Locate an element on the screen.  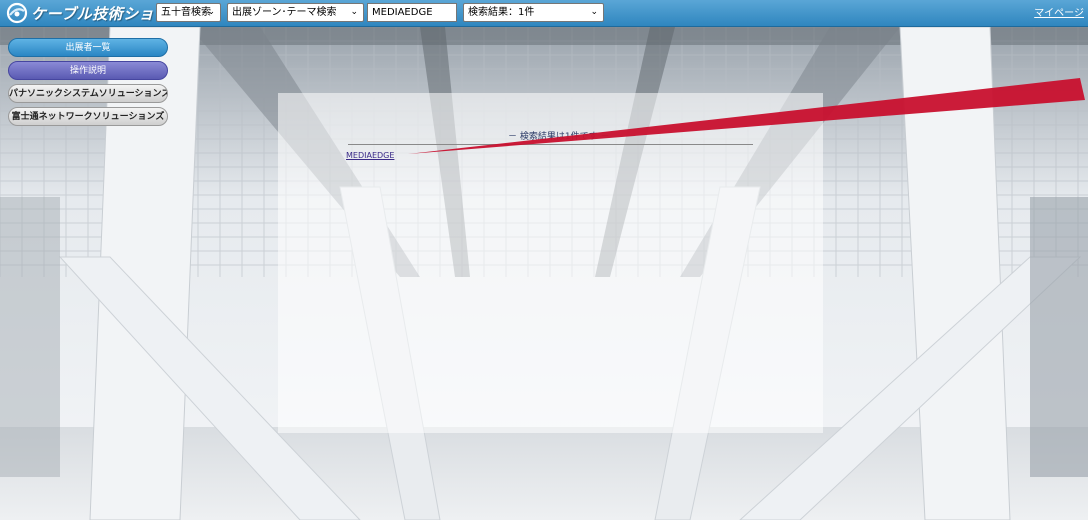
company-button-panasonic: パナソニックシステムソリューションズジャパン is located at coordinates (88, 93).